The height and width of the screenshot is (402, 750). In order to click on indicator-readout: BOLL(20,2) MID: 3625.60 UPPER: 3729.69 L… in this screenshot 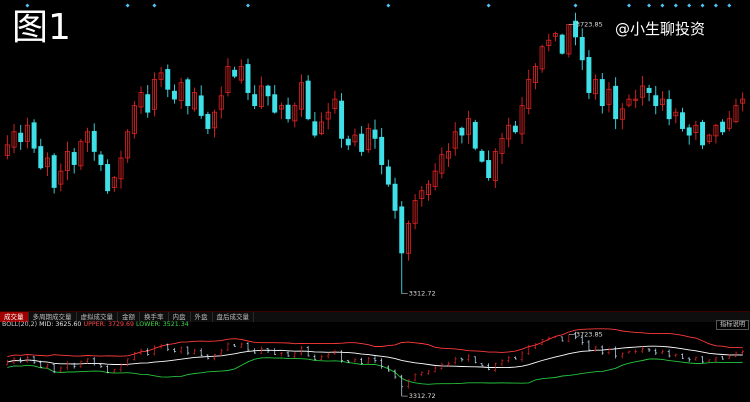, I will do `click(95, 324)`.